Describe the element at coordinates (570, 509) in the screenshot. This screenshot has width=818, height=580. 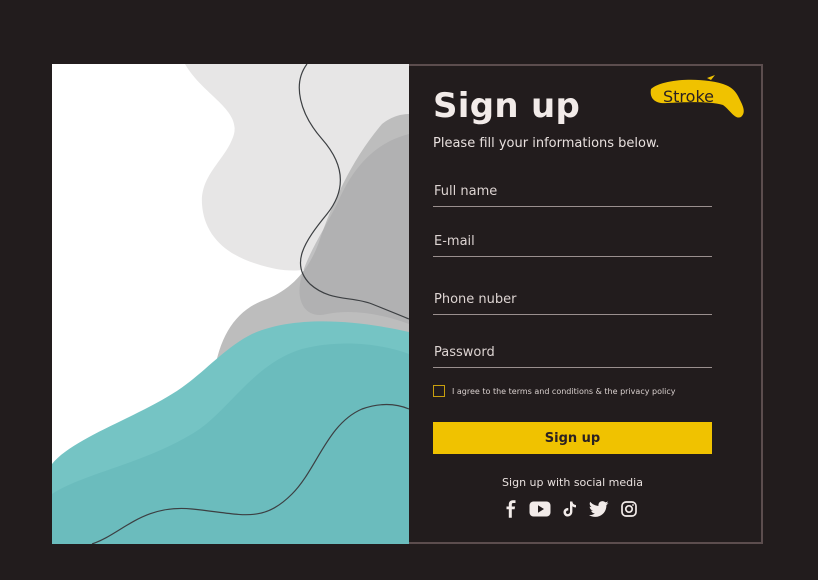
I see `tiktok-icon` at that location.